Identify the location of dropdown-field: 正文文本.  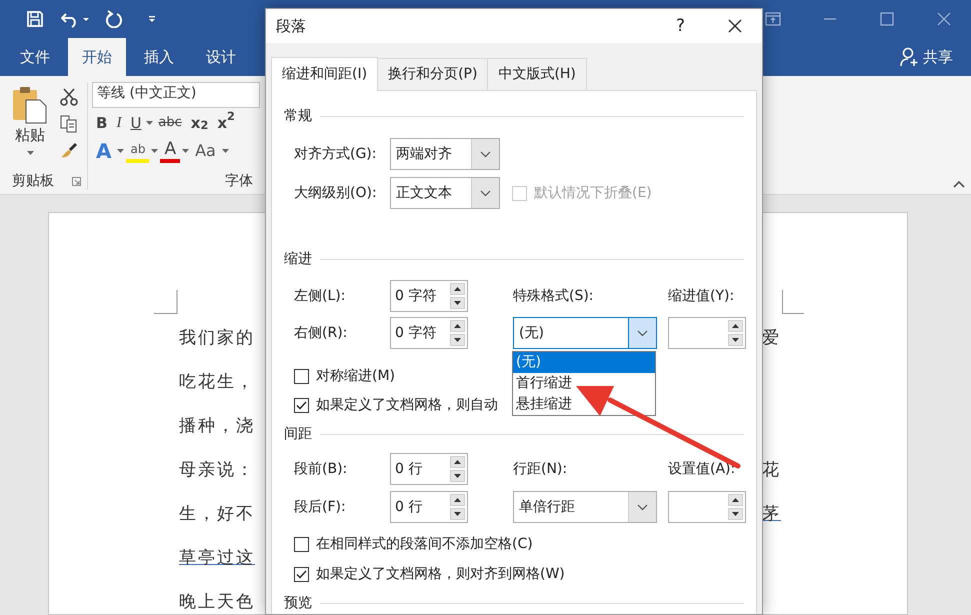
(445, 193).